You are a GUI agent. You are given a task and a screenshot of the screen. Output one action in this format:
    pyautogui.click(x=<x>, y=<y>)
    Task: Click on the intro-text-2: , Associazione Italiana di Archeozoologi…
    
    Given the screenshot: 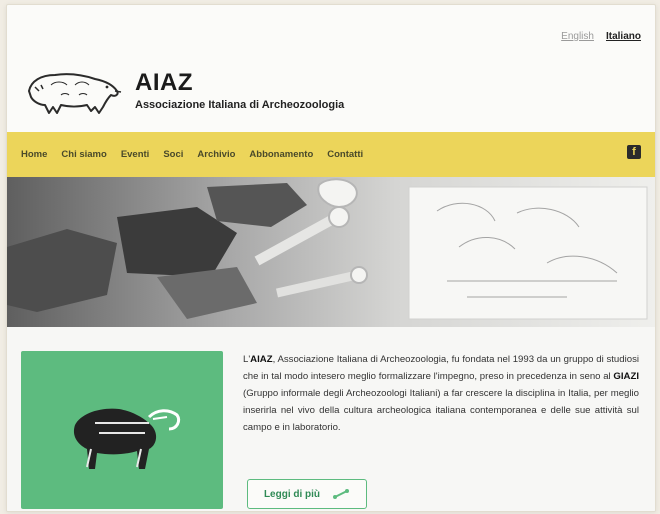 What is the action you would take?
    pyautogui.click(x=441, y=368)
    